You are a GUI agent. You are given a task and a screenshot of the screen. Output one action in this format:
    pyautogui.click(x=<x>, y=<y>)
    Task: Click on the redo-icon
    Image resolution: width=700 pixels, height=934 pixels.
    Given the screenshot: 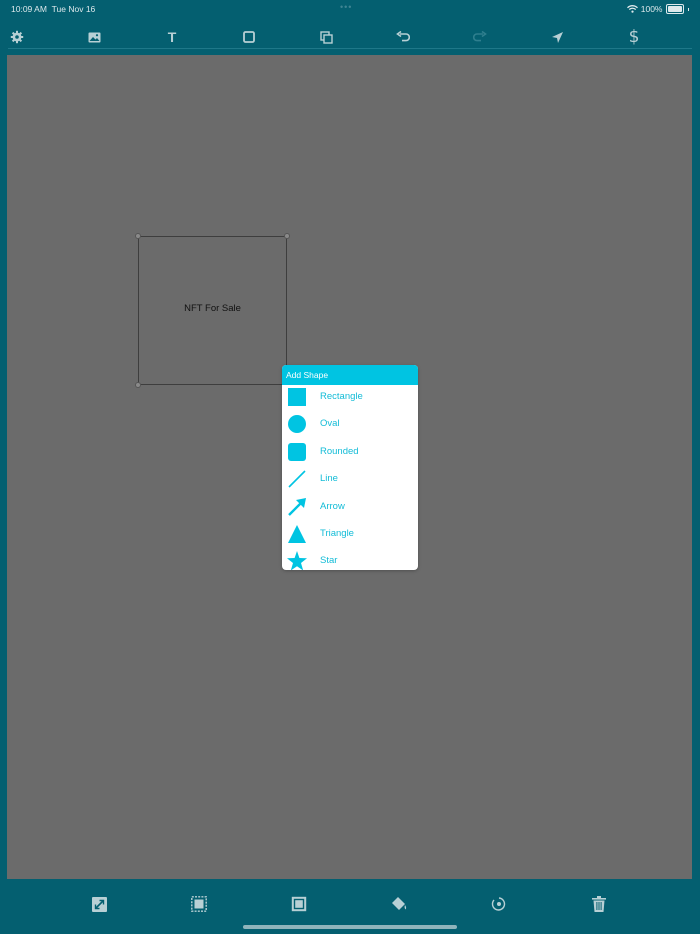 What is the action you would take?
    pyautogui.click(x=480, y=37)
    